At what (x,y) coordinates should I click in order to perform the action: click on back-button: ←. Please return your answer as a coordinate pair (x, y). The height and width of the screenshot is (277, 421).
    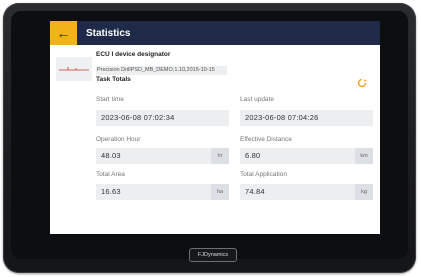
    Looking at the image, I should click on (63, 33).